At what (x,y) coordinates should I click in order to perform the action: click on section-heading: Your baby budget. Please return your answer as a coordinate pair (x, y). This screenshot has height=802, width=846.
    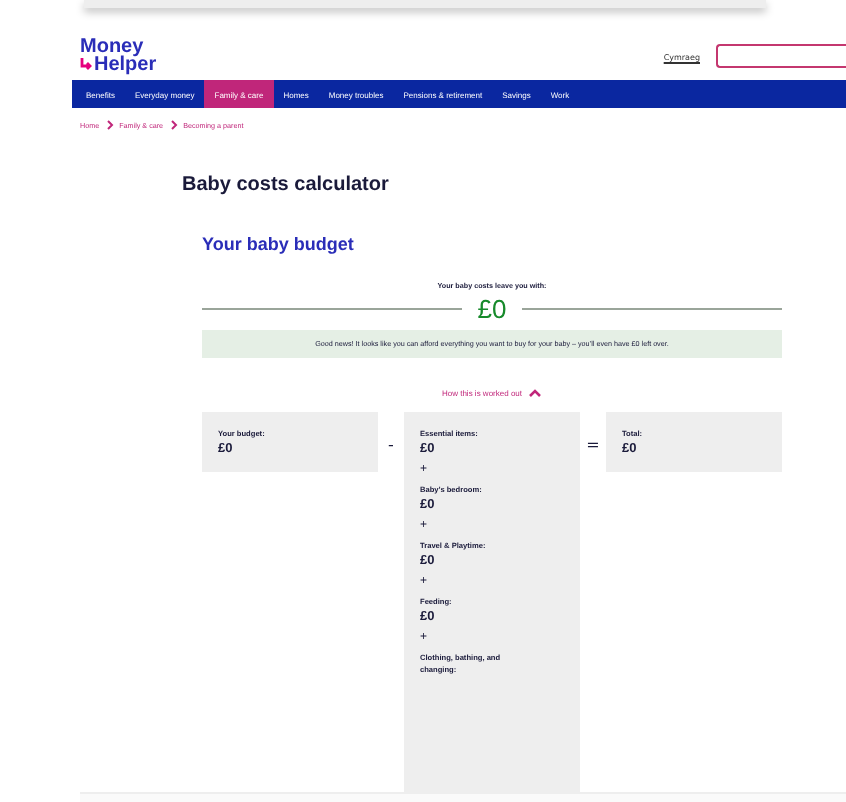
    Looking at the image, I should click on (279, 244).